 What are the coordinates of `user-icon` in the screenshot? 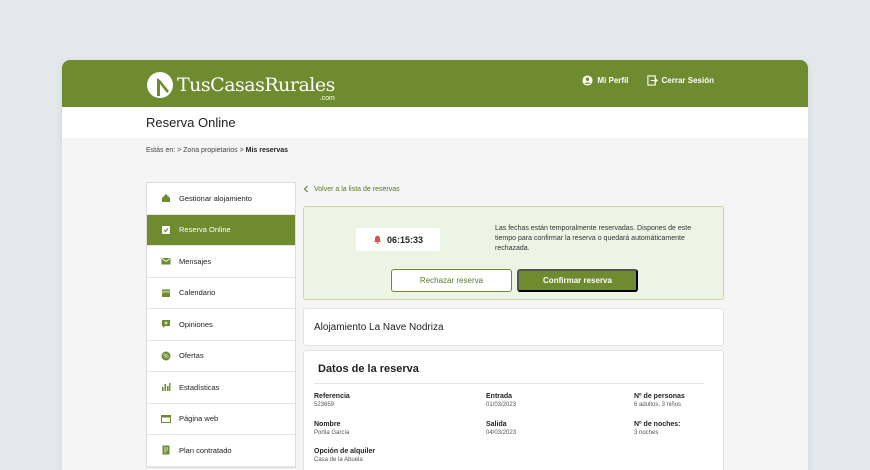 It's located at (587, 80).